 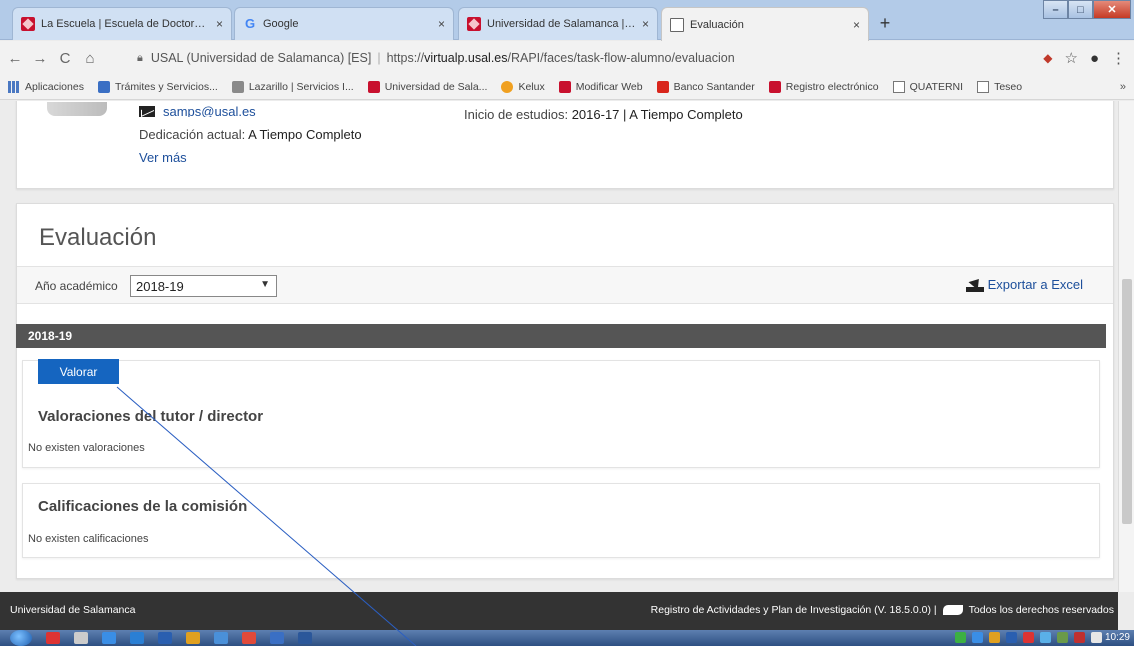 What do you see at coordinates (999, 87) in the screenshot?
I see `bookmark-item: Teseo` at bounding box center [999, 87].